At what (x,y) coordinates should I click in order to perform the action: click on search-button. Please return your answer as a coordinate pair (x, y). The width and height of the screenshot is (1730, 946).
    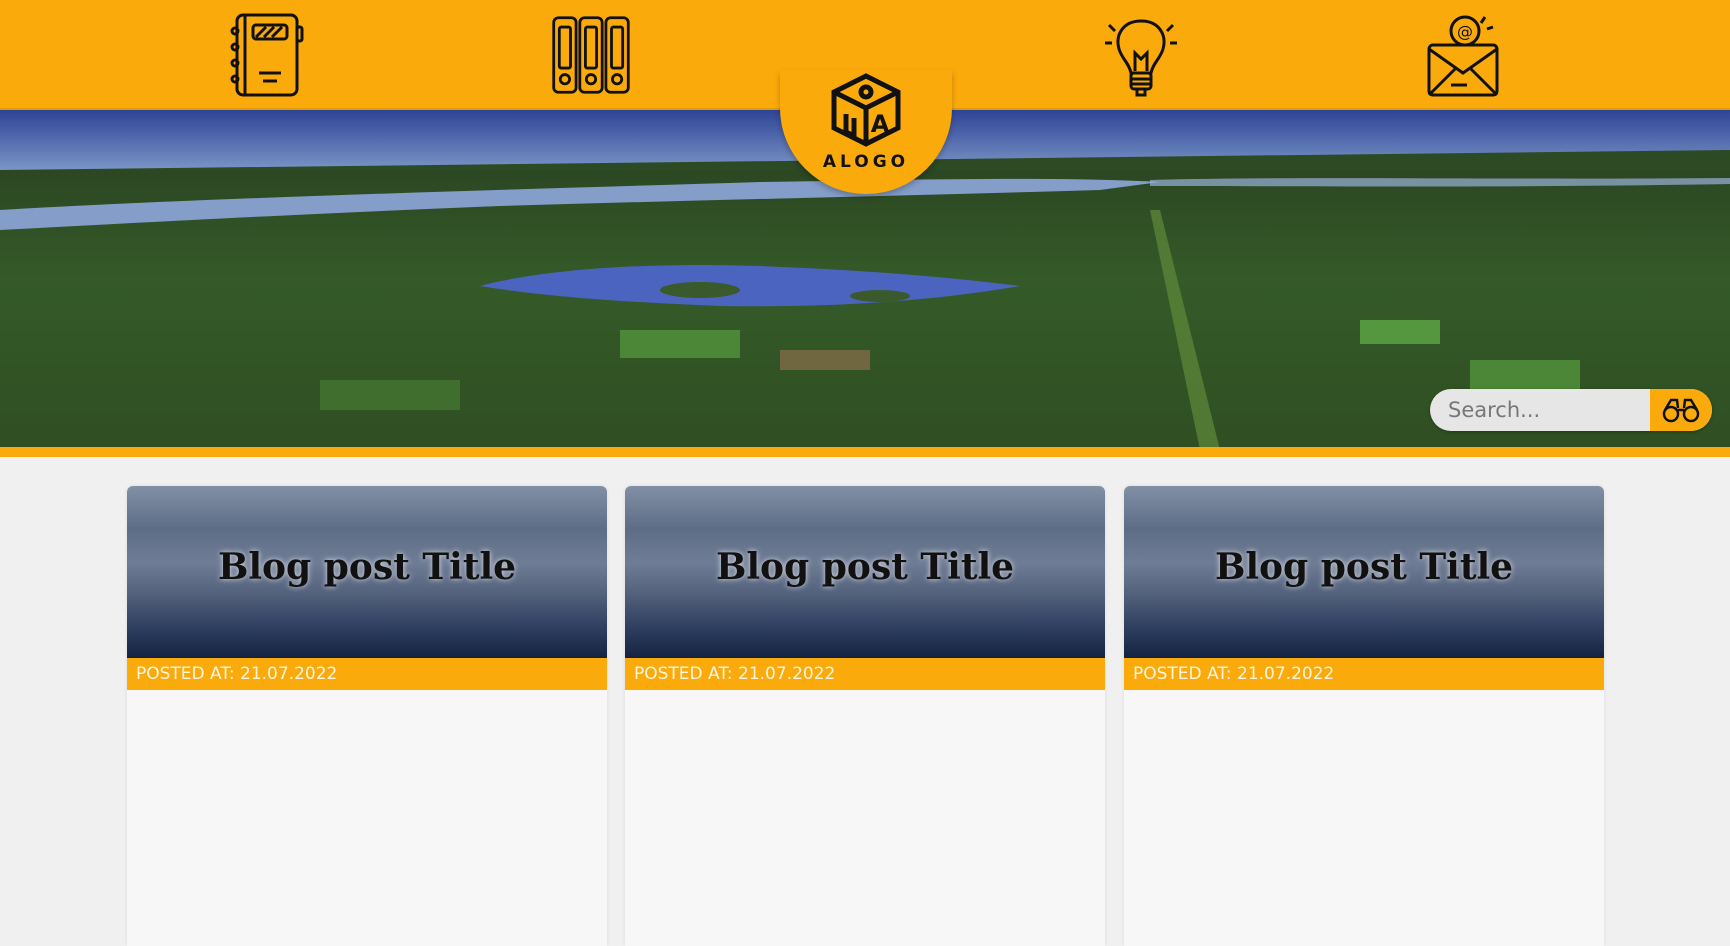
    Looking at the image, I should click on (1681, 410).